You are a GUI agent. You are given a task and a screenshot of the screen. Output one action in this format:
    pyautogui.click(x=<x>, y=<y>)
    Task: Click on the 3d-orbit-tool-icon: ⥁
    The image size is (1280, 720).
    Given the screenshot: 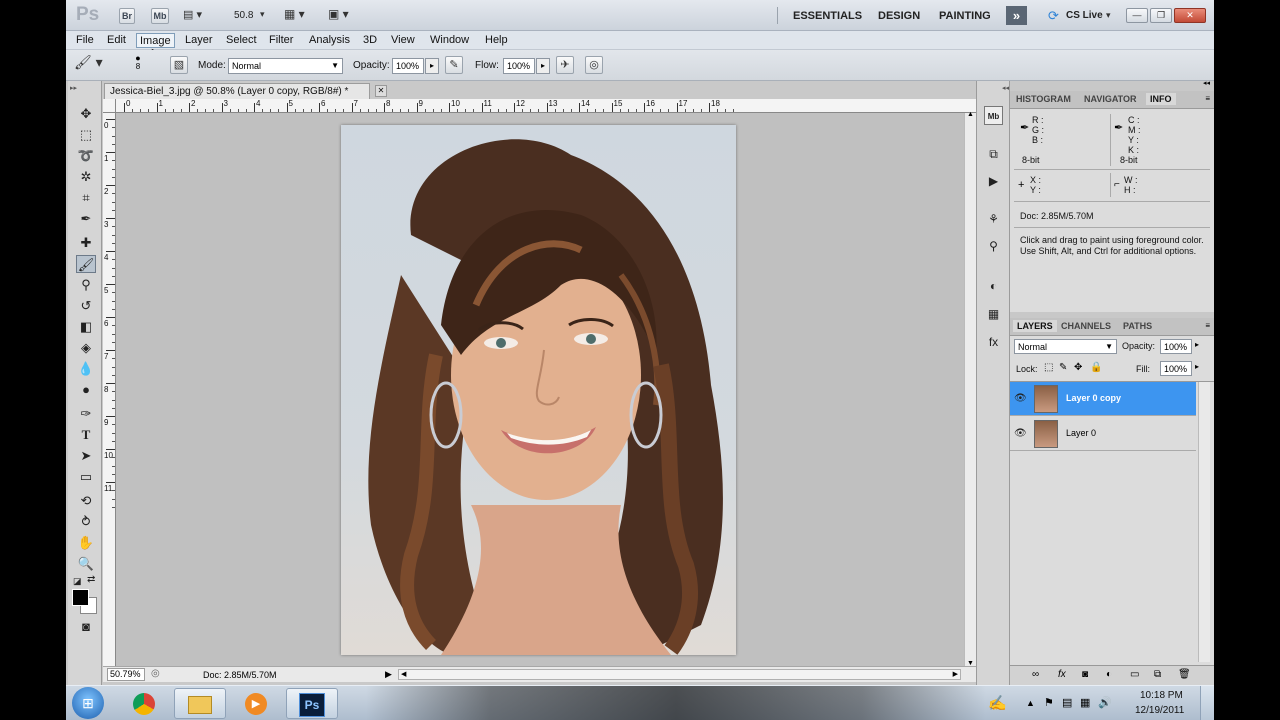 What is the action you would take?
    pyautogui.click(x=86, y=522)
    